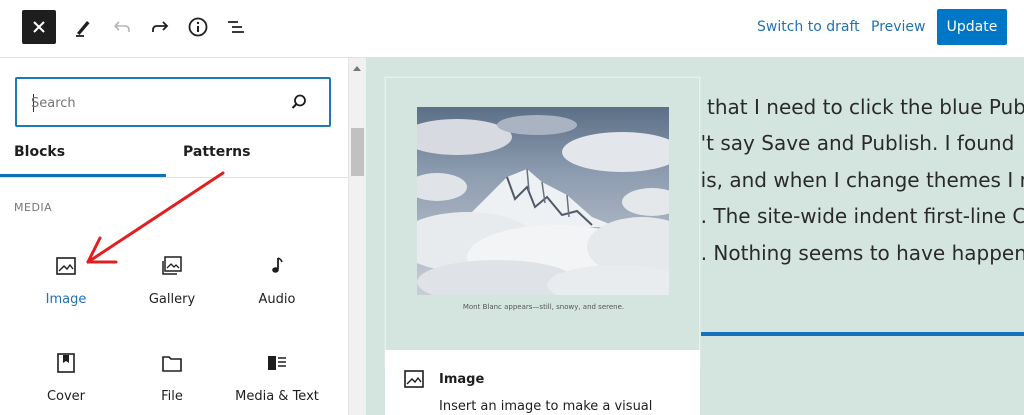 Image resolution: width=1024 pixels, height=415 pixels. I want to click on block-label-gallery: Gallery, so click(172, 299).